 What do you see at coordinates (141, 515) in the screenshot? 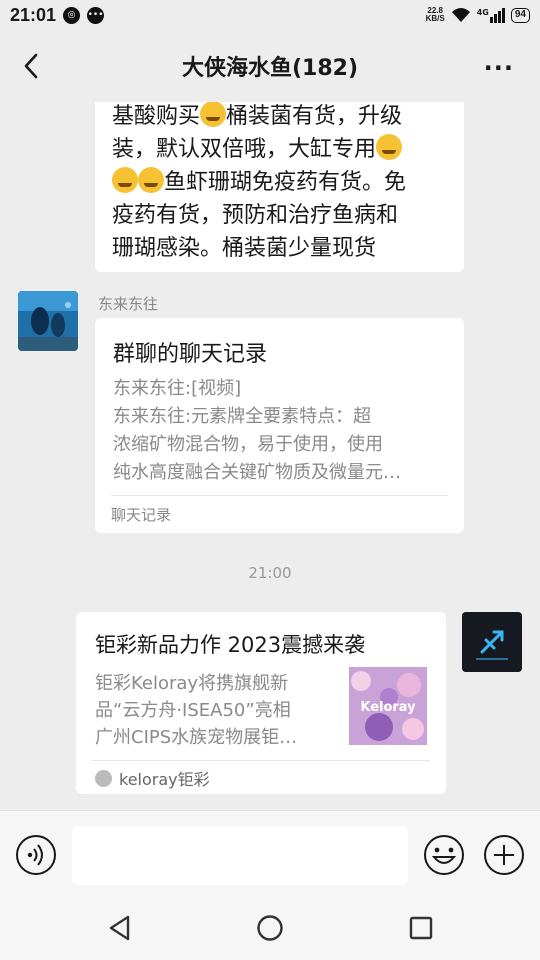
I see `chat-record-footer: 聊天记录` at bounding box center [141, 515].